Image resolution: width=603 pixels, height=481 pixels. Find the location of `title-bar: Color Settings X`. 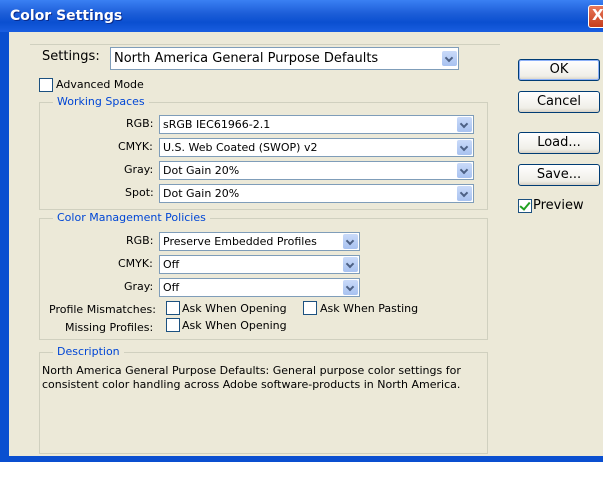

title-bar: Color Settings X is located at coordinates (301, 16).